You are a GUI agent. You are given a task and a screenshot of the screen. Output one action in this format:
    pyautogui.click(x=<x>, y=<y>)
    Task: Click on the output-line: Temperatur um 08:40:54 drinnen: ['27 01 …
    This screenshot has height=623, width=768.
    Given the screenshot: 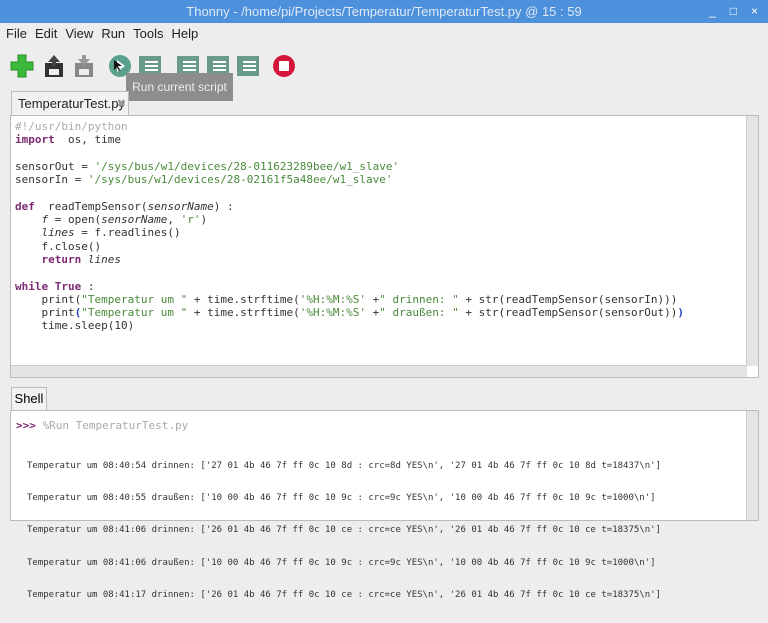 What is the action you would take?
    pyautogui.click(x=344, y=465)
    